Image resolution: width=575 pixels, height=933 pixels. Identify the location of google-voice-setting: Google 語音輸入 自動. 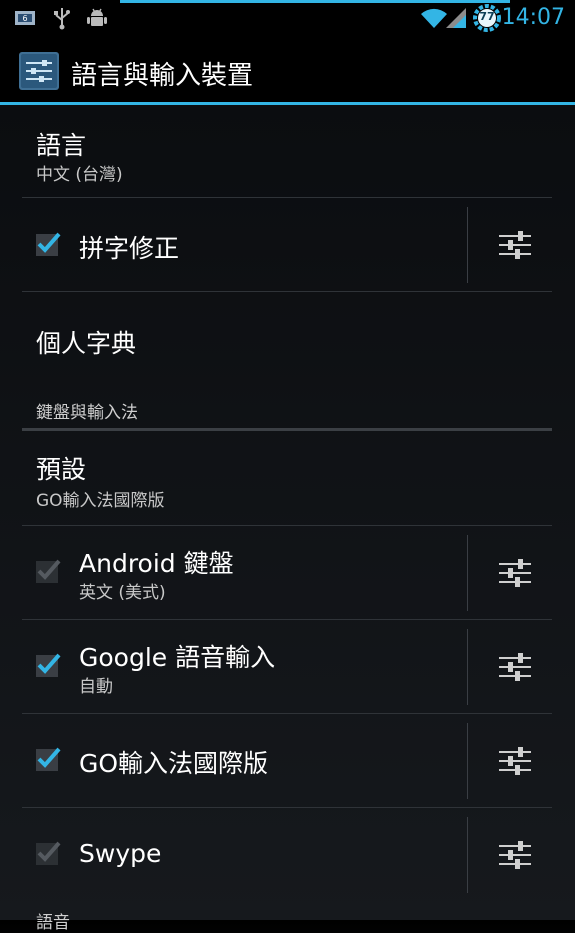
(287, 666).